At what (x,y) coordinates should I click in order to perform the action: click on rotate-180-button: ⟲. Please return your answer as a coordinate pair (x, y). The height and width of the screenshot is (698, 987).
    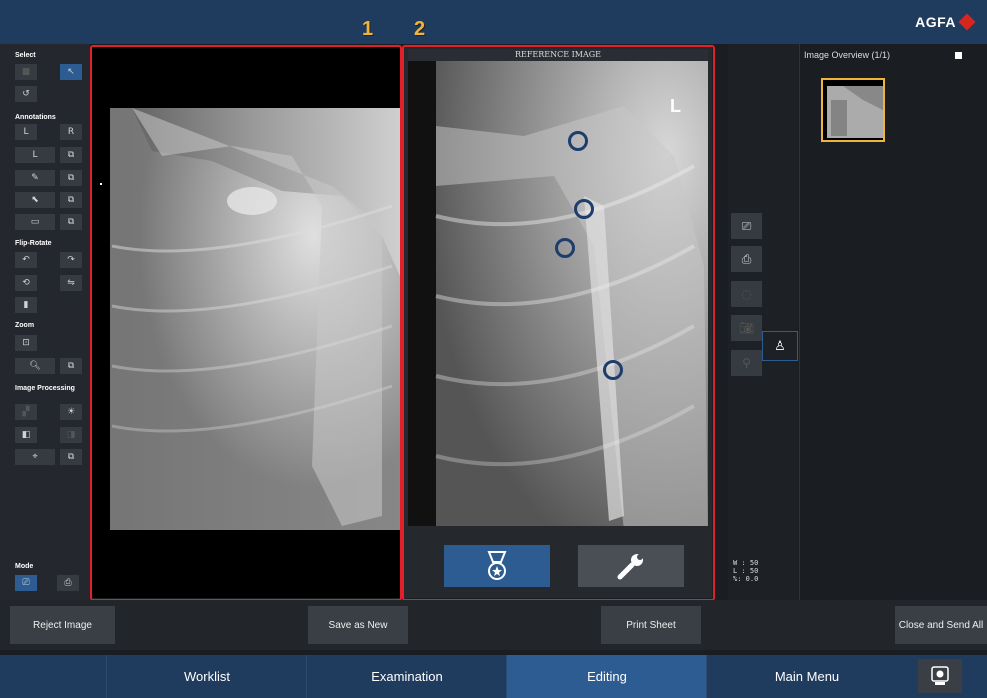
    Looking at the image, I should click on (26, 283).